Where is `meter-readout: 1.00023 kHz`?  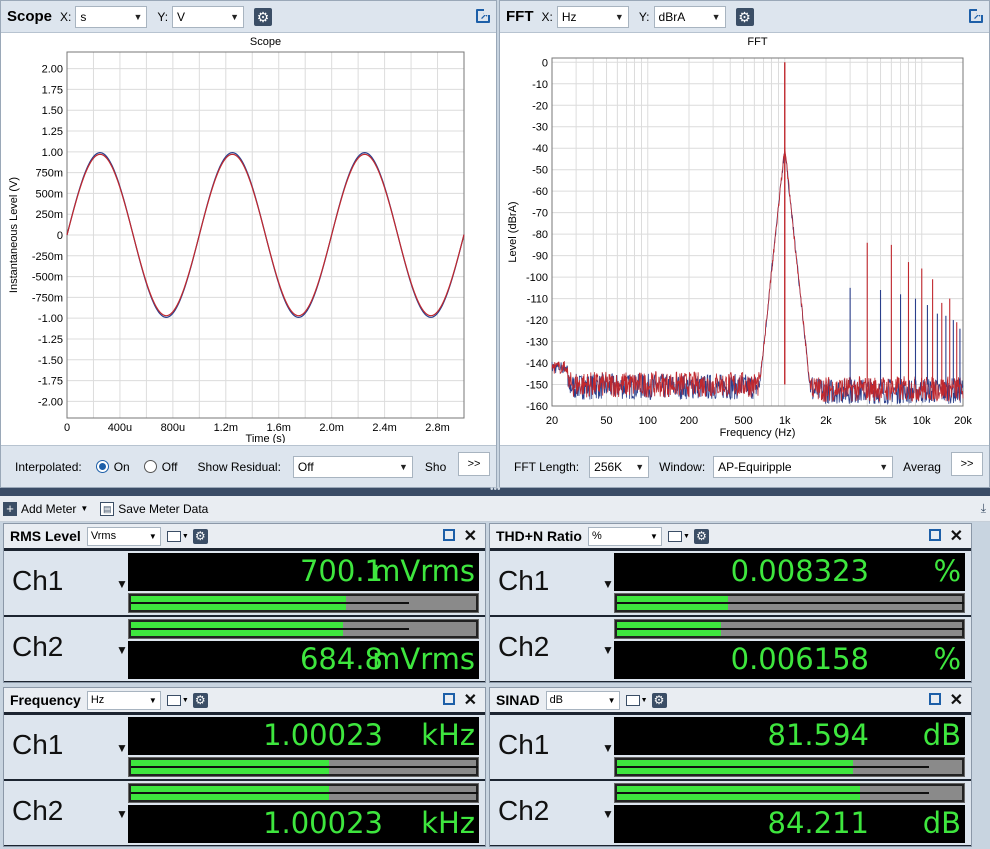 meter-readout: 1.00023 kHz is located at coordinates (303, 824).